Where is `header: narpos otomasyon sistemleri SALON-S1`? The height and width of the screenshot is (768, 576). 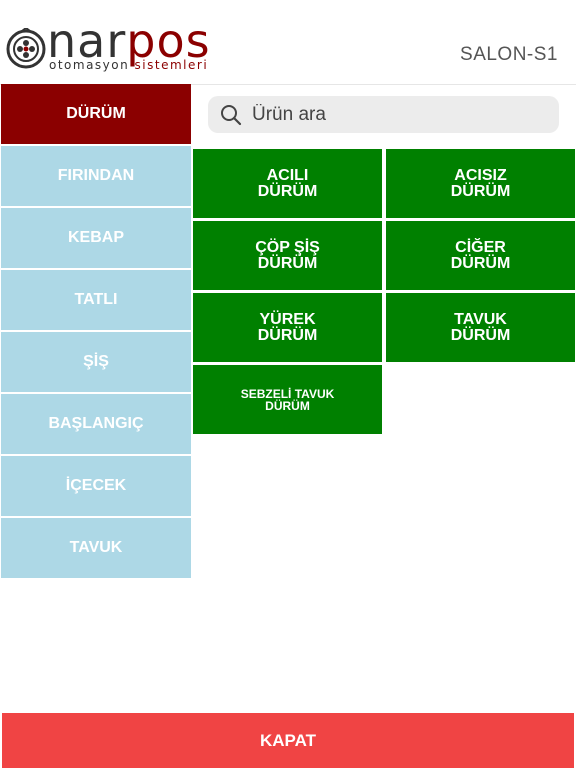
header: narpos otomasyon sistemleri SALON-S1 is located at coordinates (288, 42).